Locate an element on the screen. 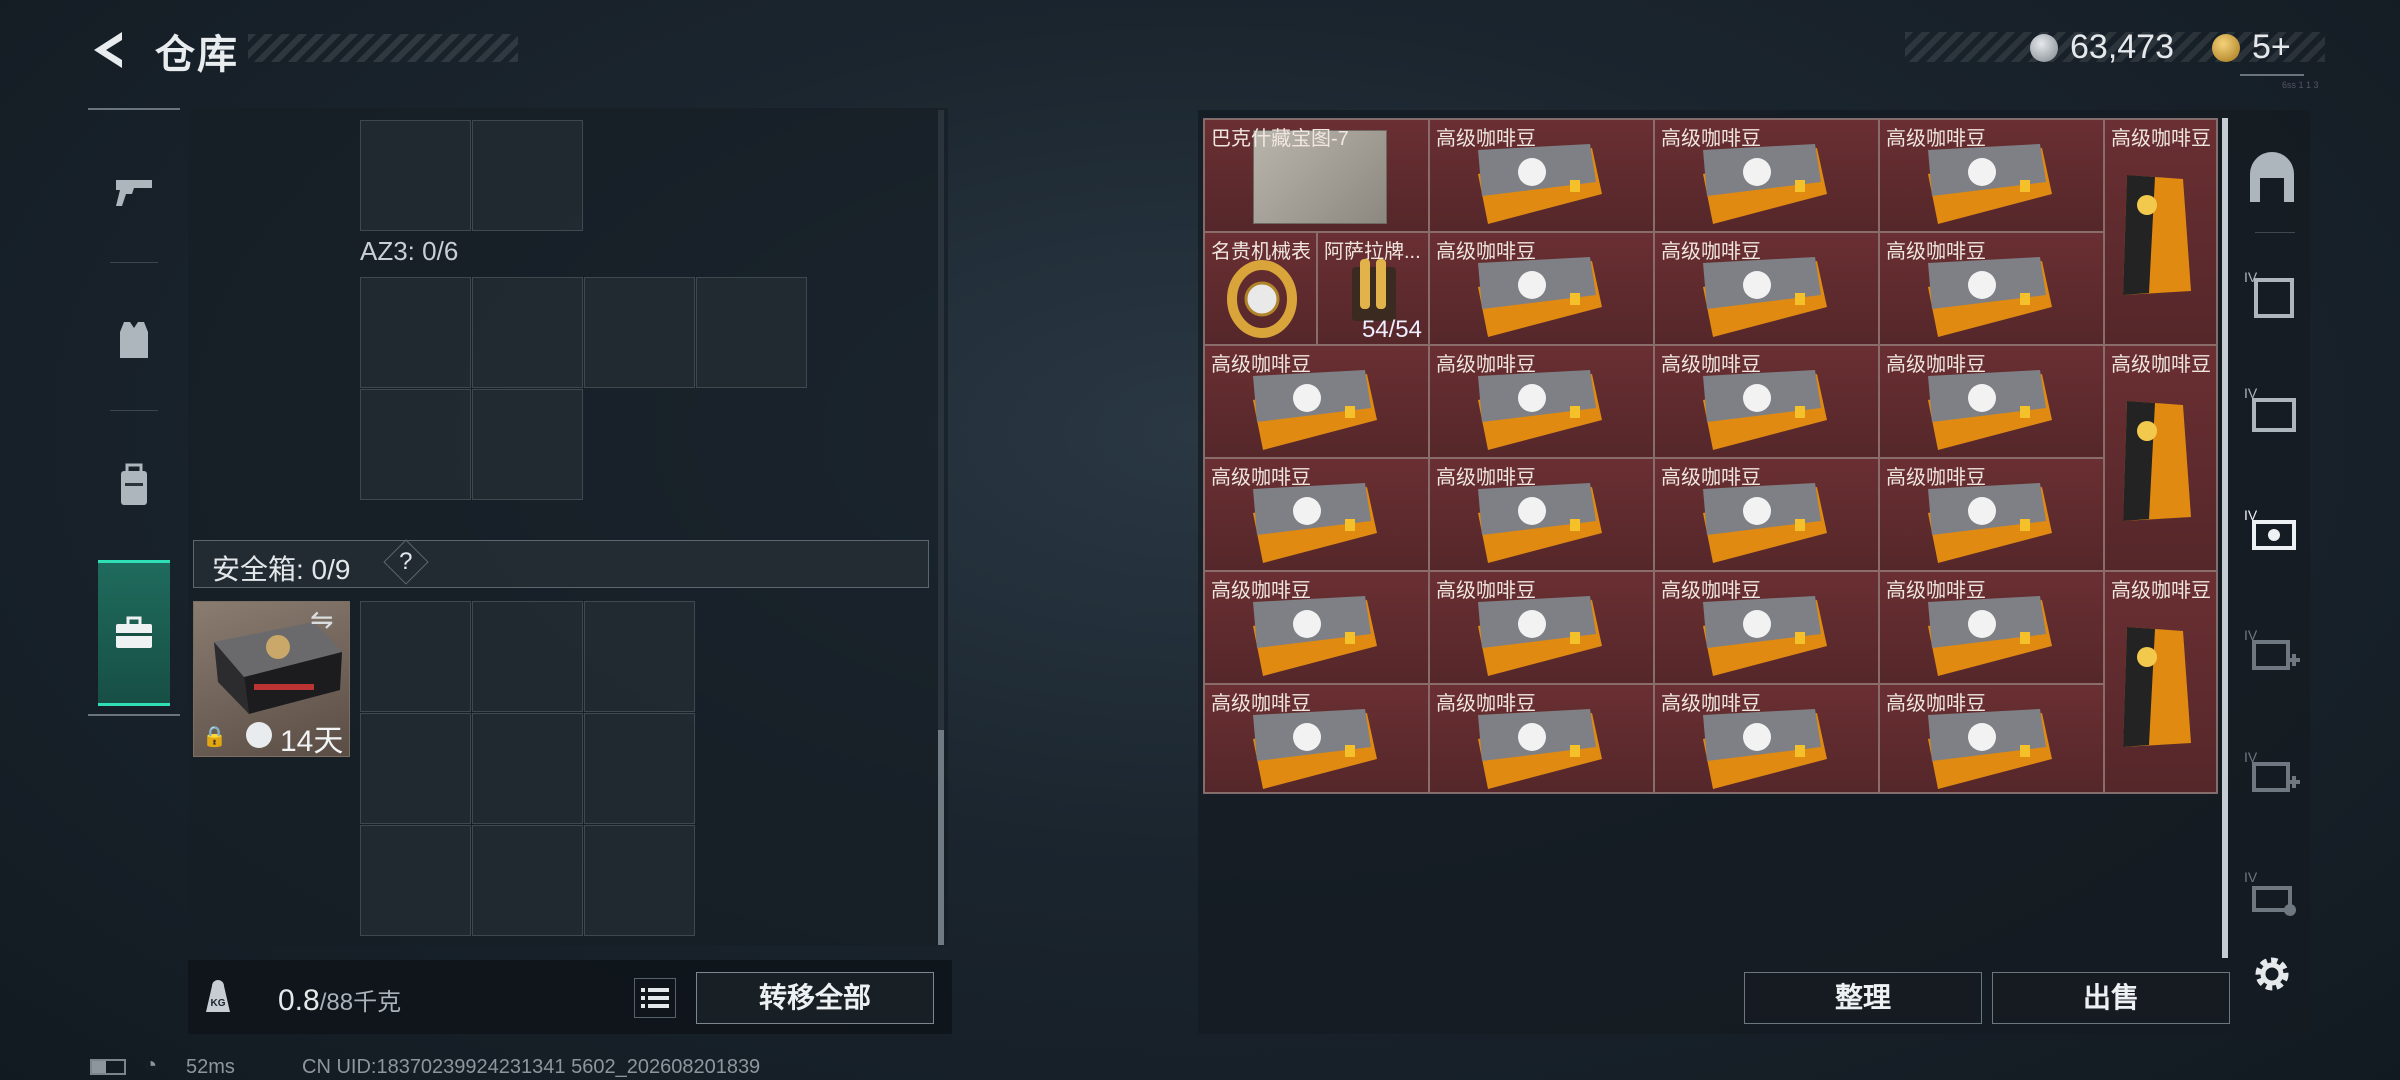  silver-coin-icon is located at coordinates (2044, 48).